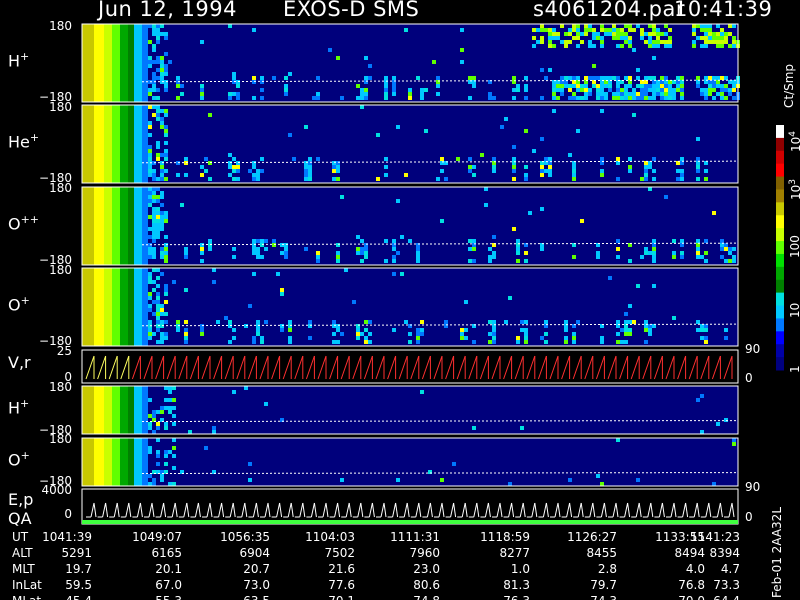 The width and height of the screenshot is (800, 600). I want to click on tick-p5-top: 180, so click(60, 387).